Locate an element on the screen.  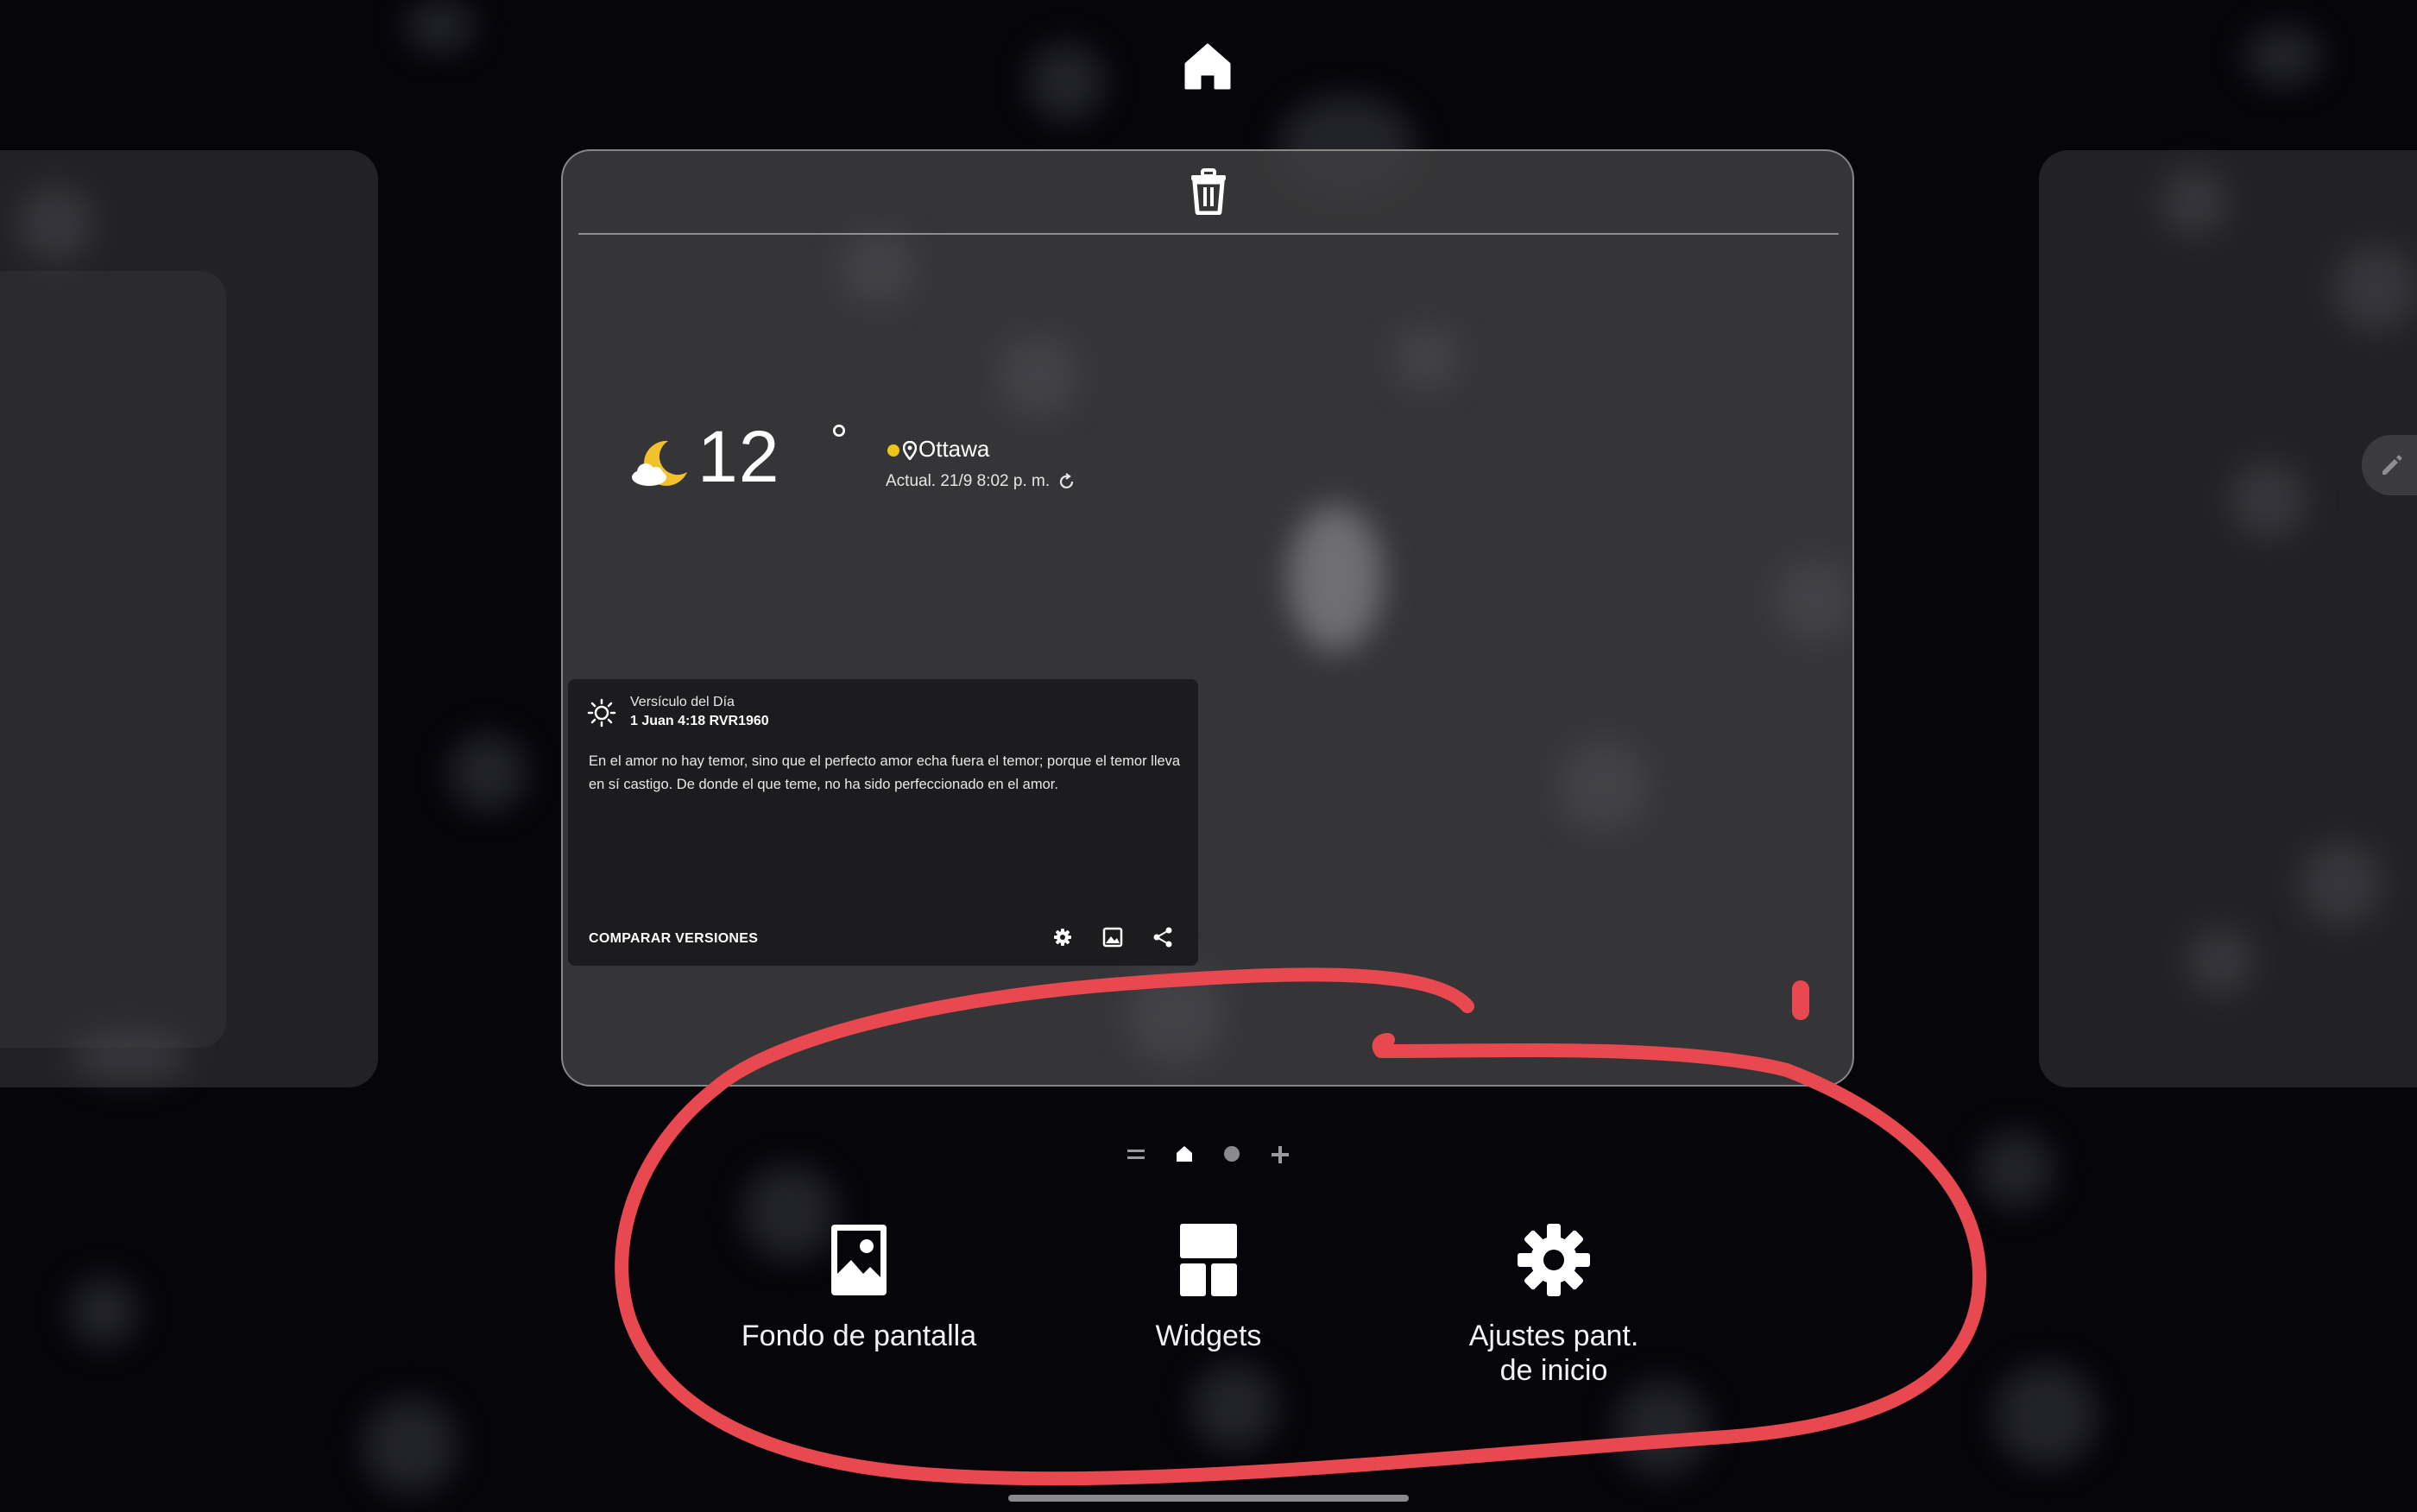
home-indicator-icon is located at coordinates (1184, 1156).